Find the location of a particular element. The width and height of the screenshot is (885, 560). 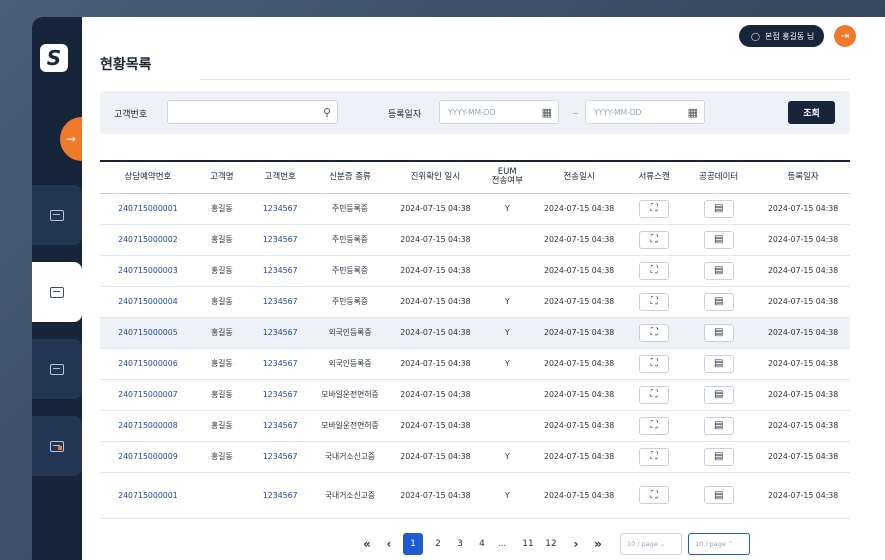

last-page-icon: » is located at coordinates (598, 544).